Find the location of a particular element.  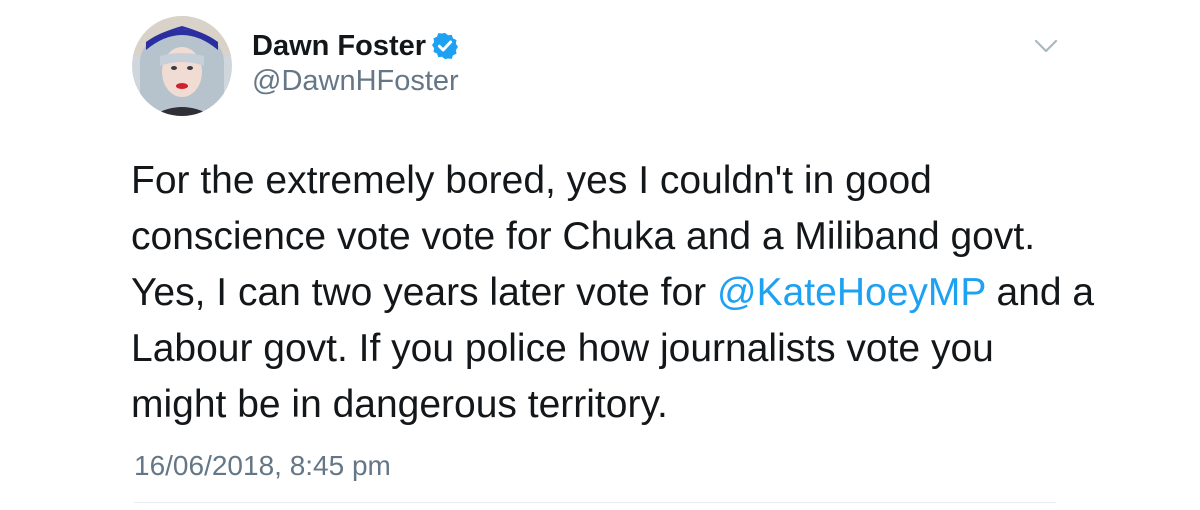

chevron-down-icon is located at coordinates (1046, 46).